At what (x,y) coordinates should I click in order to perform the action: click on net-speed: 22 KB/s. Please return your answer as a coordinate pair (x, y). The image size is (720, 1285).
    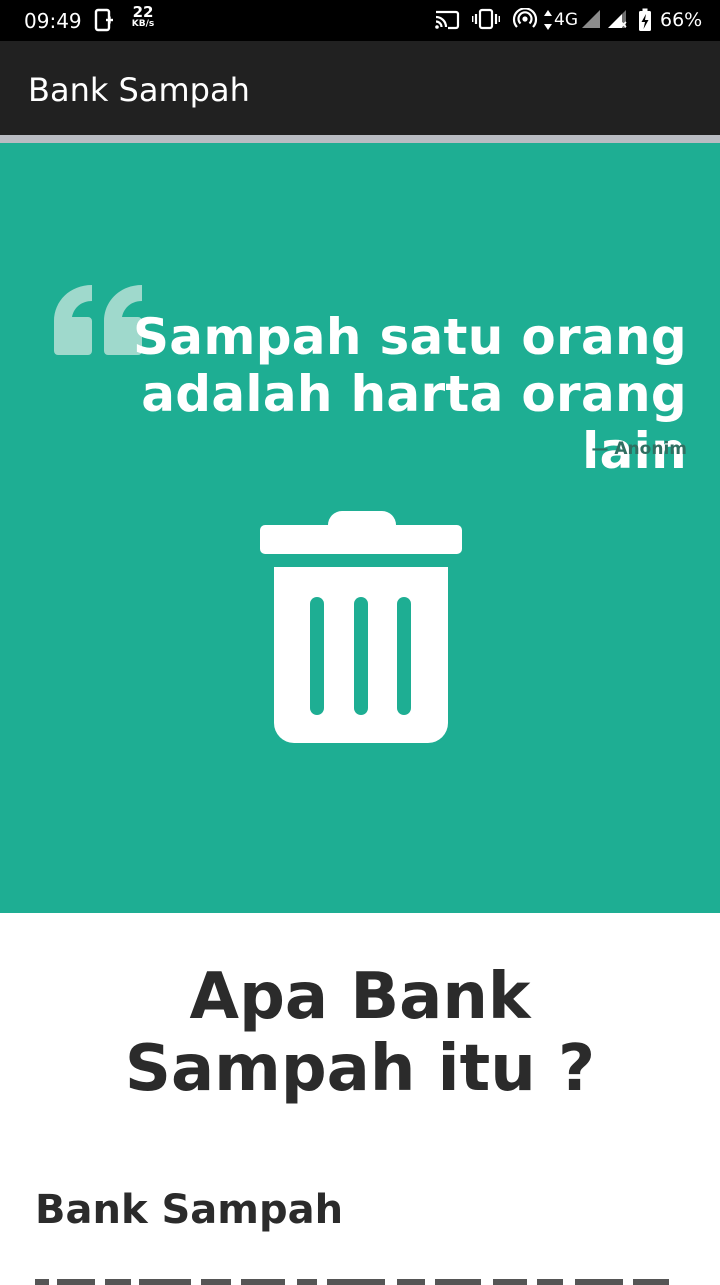
    Looking at the image, I should click on (143, 17).